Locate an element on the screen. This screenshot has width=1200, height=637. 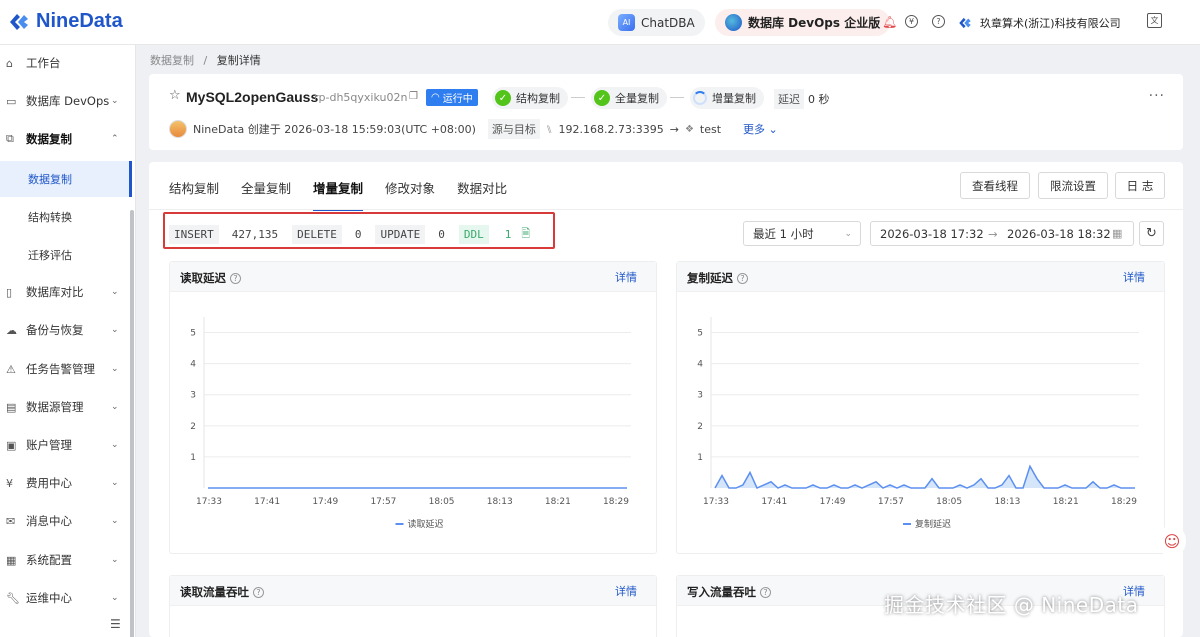
status-badge: ◠ 运行中 is located at coordinates (452, 97).